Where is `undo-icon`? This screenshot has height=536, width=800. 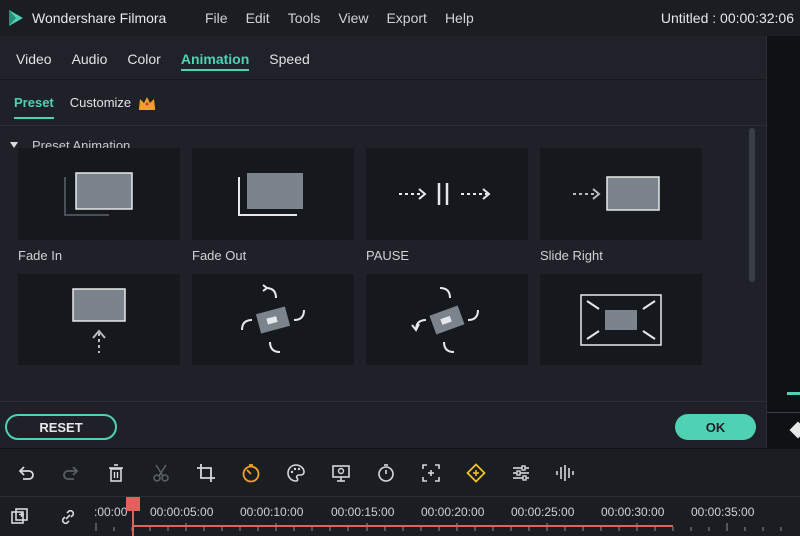 undo-icon is located at coordinates (26, 473).